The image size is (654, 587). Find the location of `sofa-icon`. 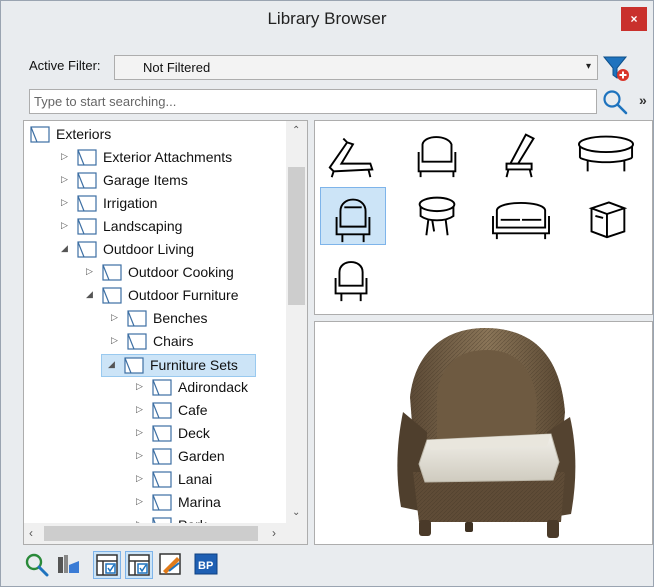

sofa-icon is located at coordinates (521, 221).